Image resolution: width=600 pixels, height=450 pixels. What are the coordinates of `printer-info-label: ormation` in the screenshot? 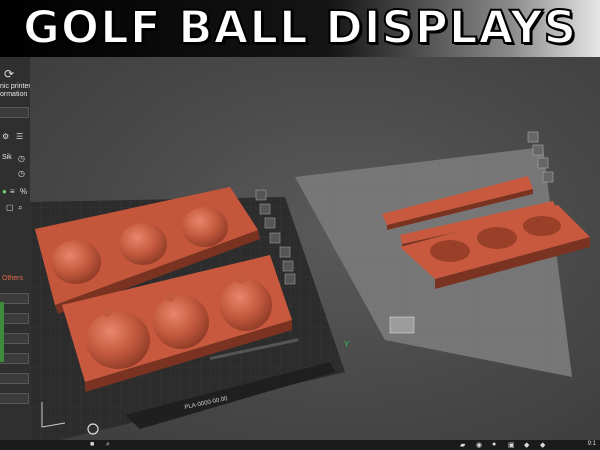 It's located at (14, 94).